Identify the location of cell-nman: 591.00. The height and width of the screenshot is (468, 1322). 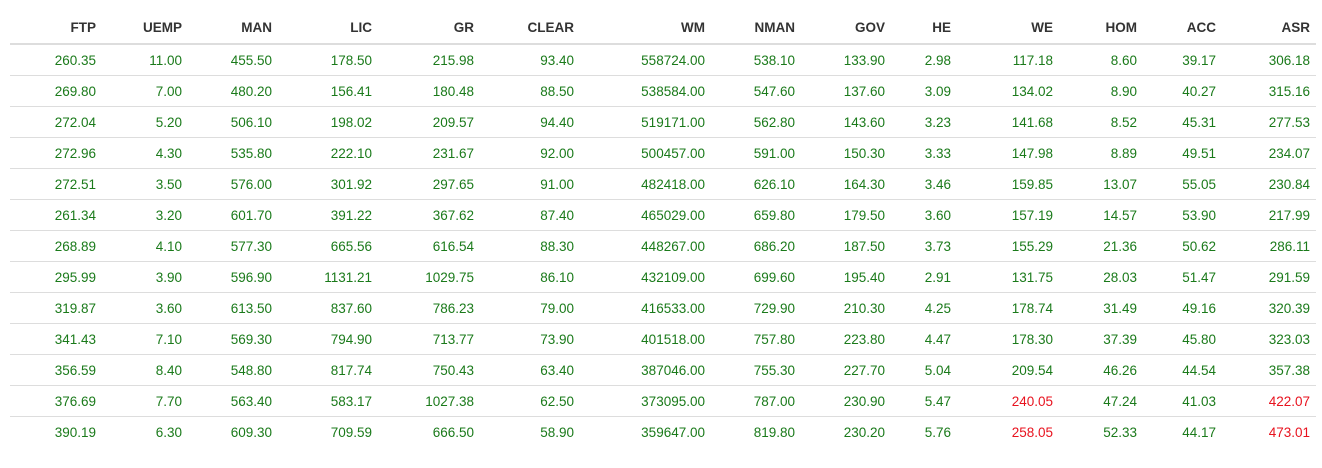
(756, 153).